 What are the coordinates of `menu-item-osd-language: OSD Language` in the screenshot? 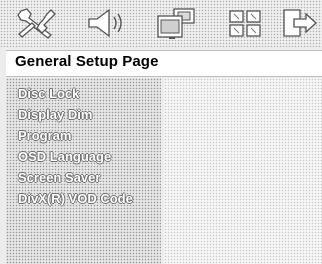 It's located at (64, 158).